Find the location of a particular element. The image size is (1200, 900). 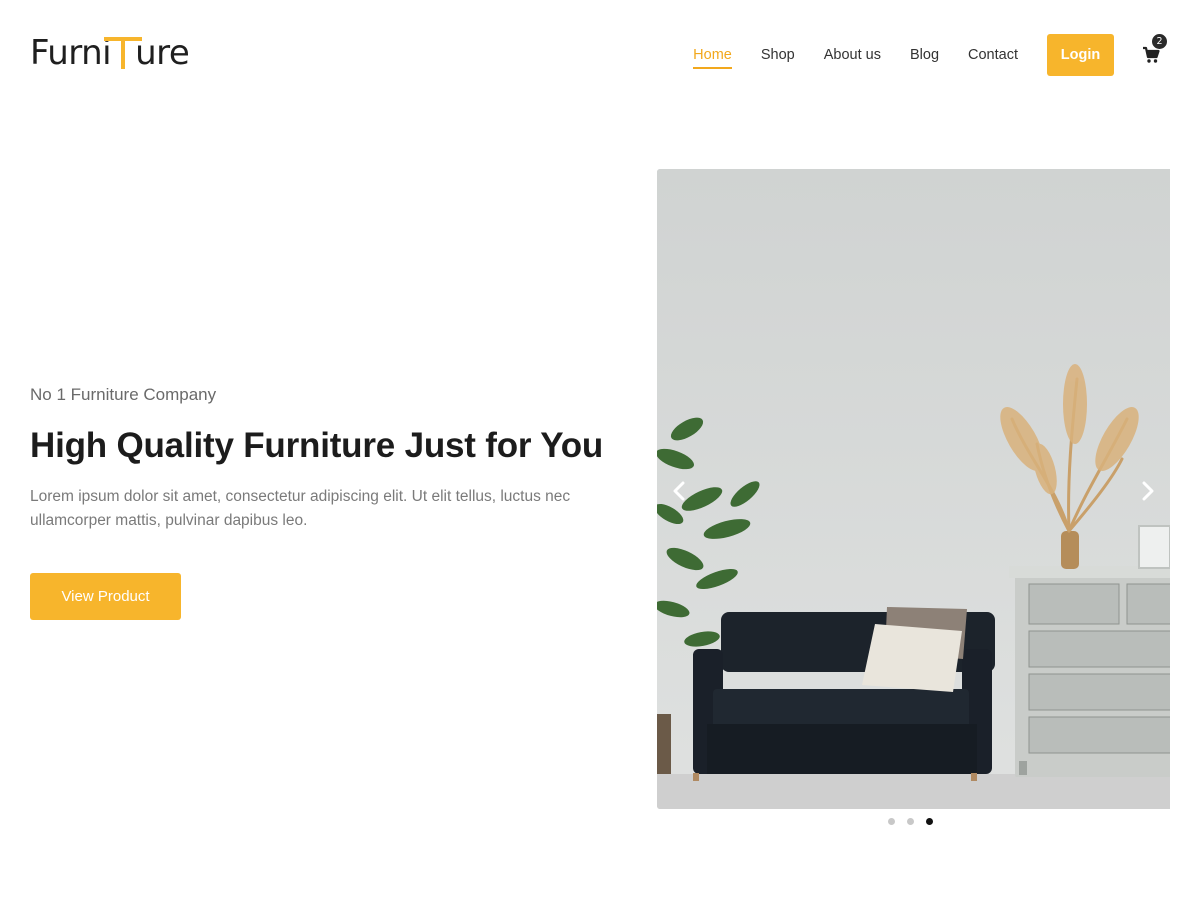

nav-item-blog: Blog is located at coordinates (924, 55).